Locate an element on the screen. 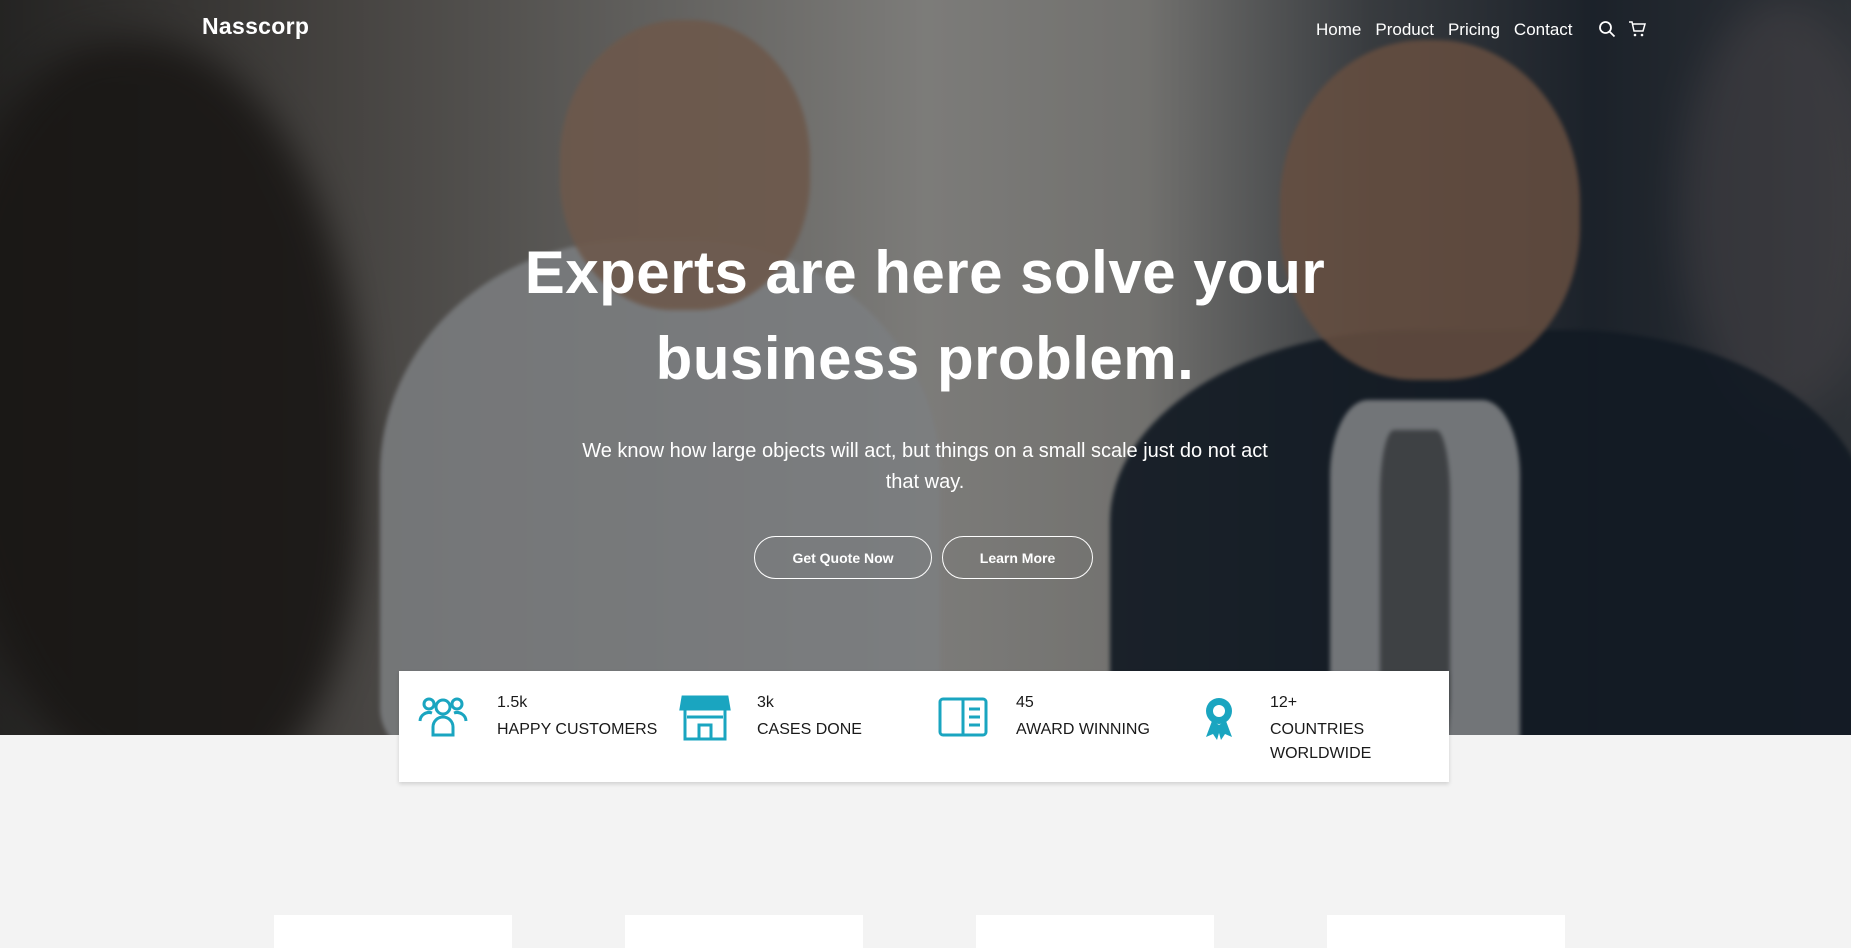 This screenshot has width=1851, height=948. stat-value: 12+ is located at coordinates (1284, 702).